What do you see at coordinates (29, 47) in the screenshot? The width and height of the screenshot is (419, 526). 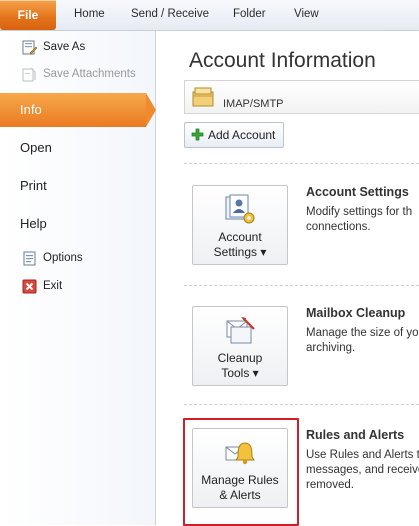 I see `save-as-icon` at bounding box center [29, 47].